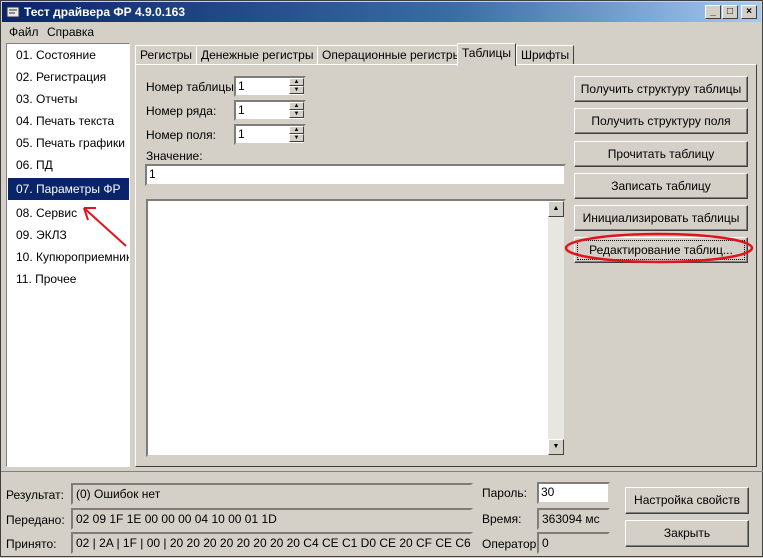 The image size is (763, 558). What do you see at coordinates (749, 12) in the screenshot?
I see `close-window-button: ×` at bounding box center [749, 12].